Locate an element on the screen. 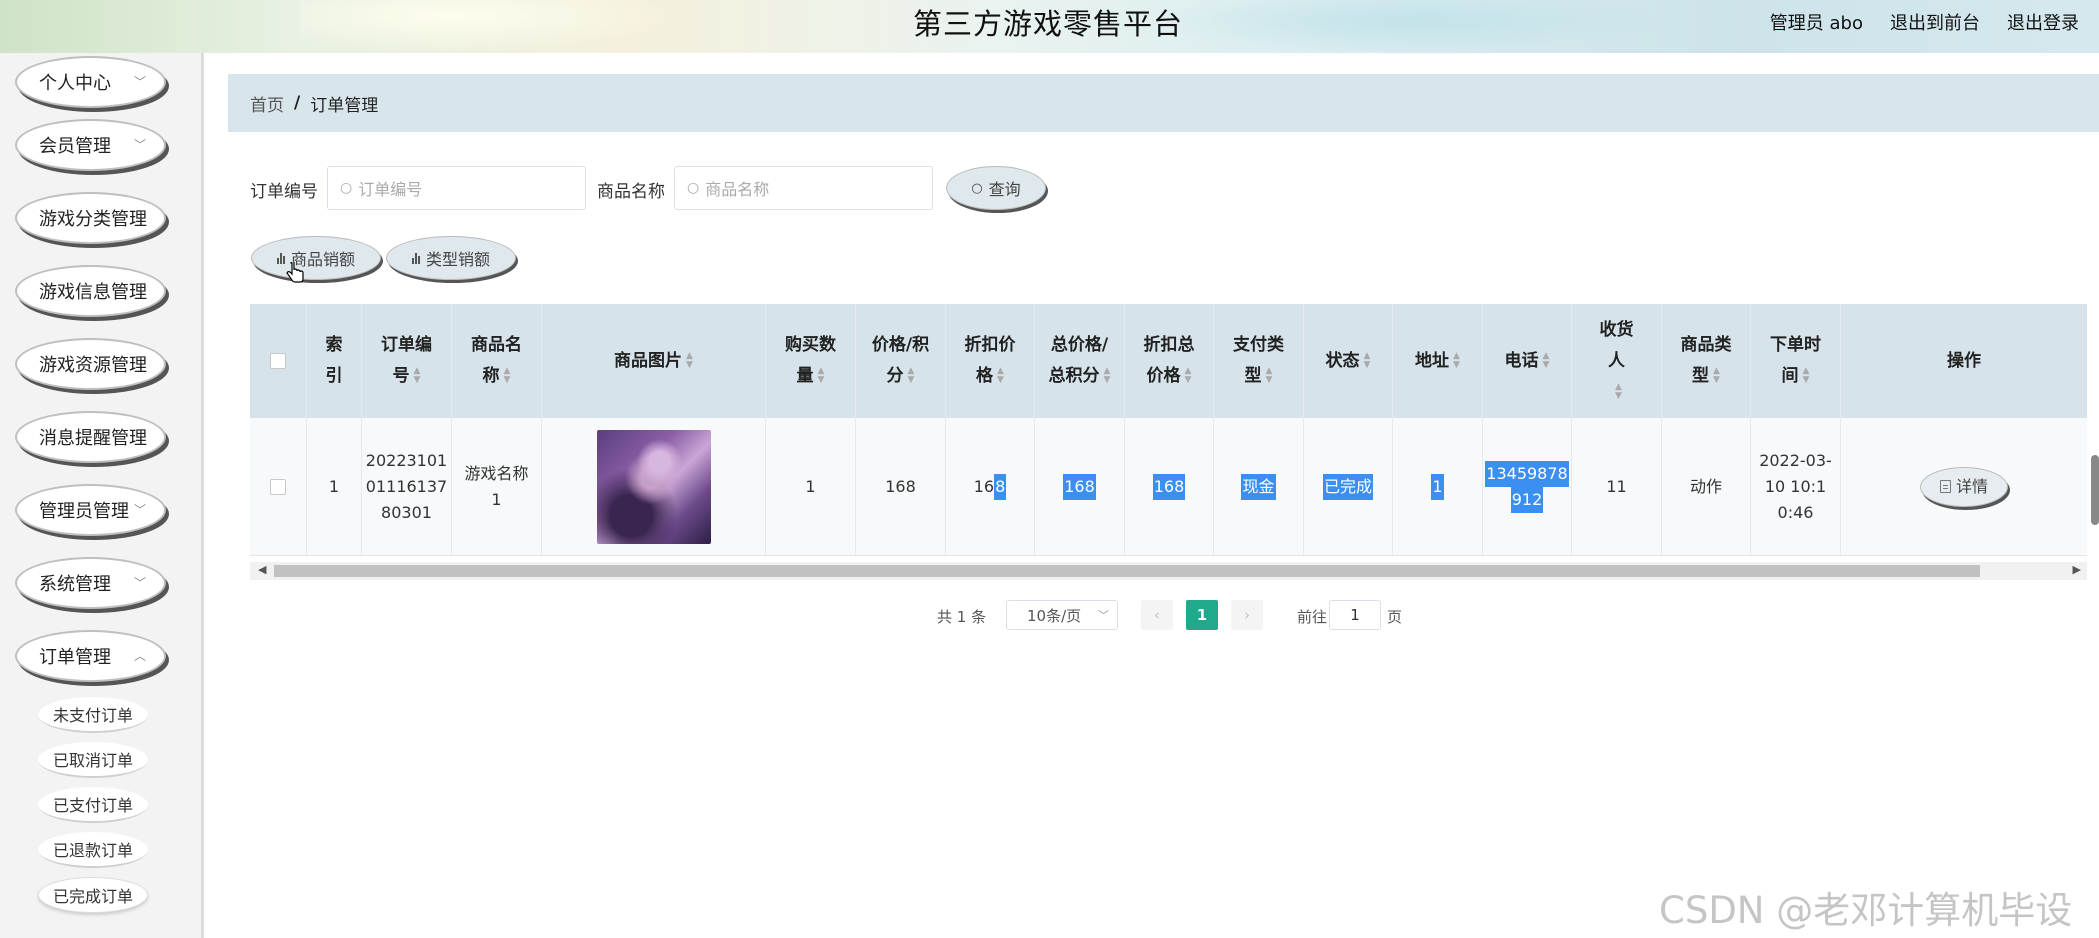 Image resolution: width=2099 pixels, height=938 pixels. column-header-total: 总价格/总积分 ▲ ▼ is located at coordinates (1080, 361).